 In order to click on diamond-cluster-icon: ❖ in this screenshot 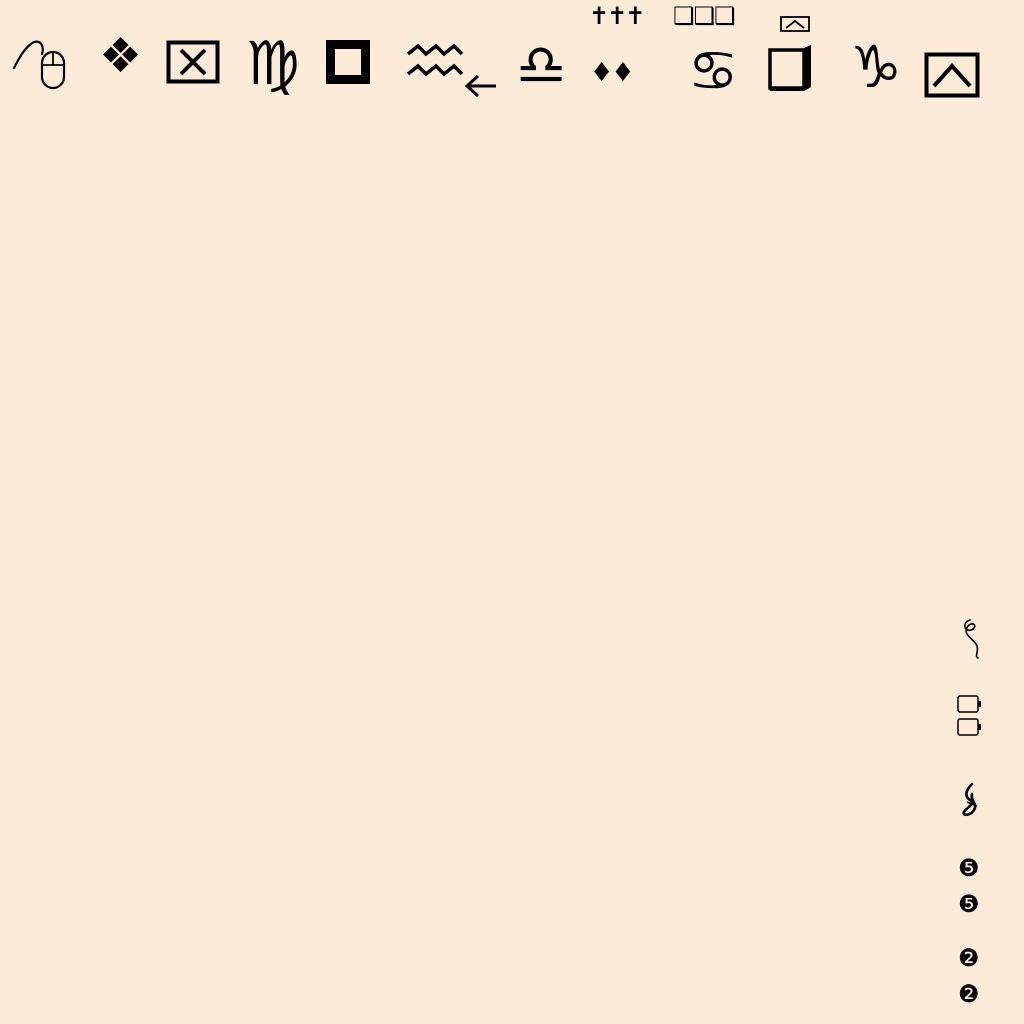, I will do `click(121, 56)`.